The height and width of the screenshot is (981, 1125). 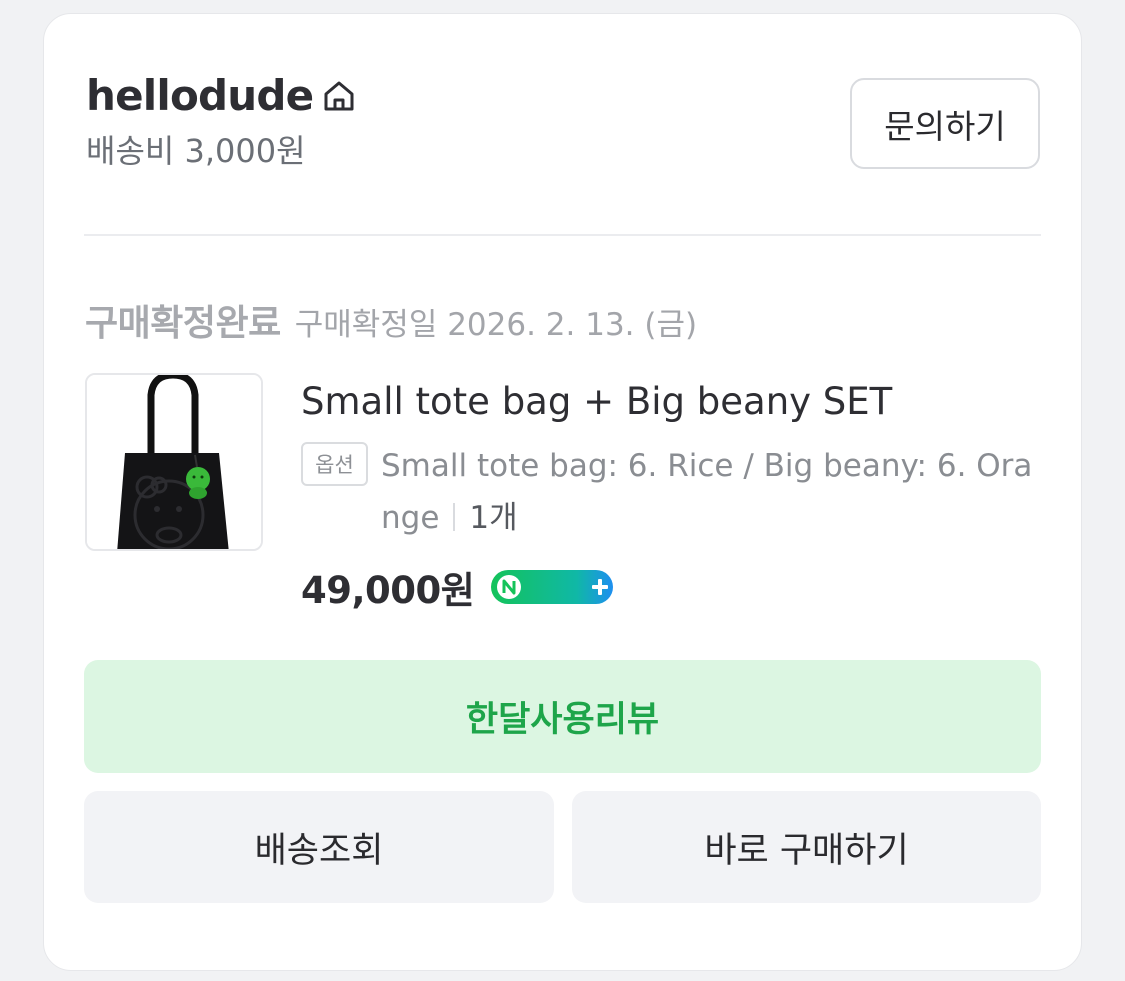 I want to click on home-icon, so click(x=339, y=96).